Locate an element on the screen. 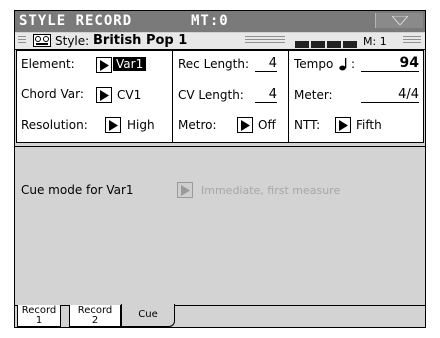  element-value: Var1 is located at coordinates (130, 64).